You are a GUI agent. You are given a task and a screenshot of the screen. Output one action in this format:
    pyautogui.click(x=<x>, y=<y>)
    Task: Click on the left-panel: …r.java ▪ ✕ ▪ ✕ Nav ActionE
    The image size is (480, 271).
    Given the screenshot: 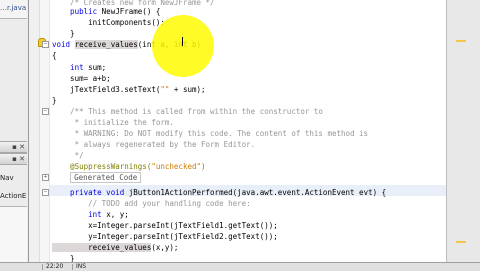 What is the action you would take?
    pyautogui.click(x=14, y=131)
    